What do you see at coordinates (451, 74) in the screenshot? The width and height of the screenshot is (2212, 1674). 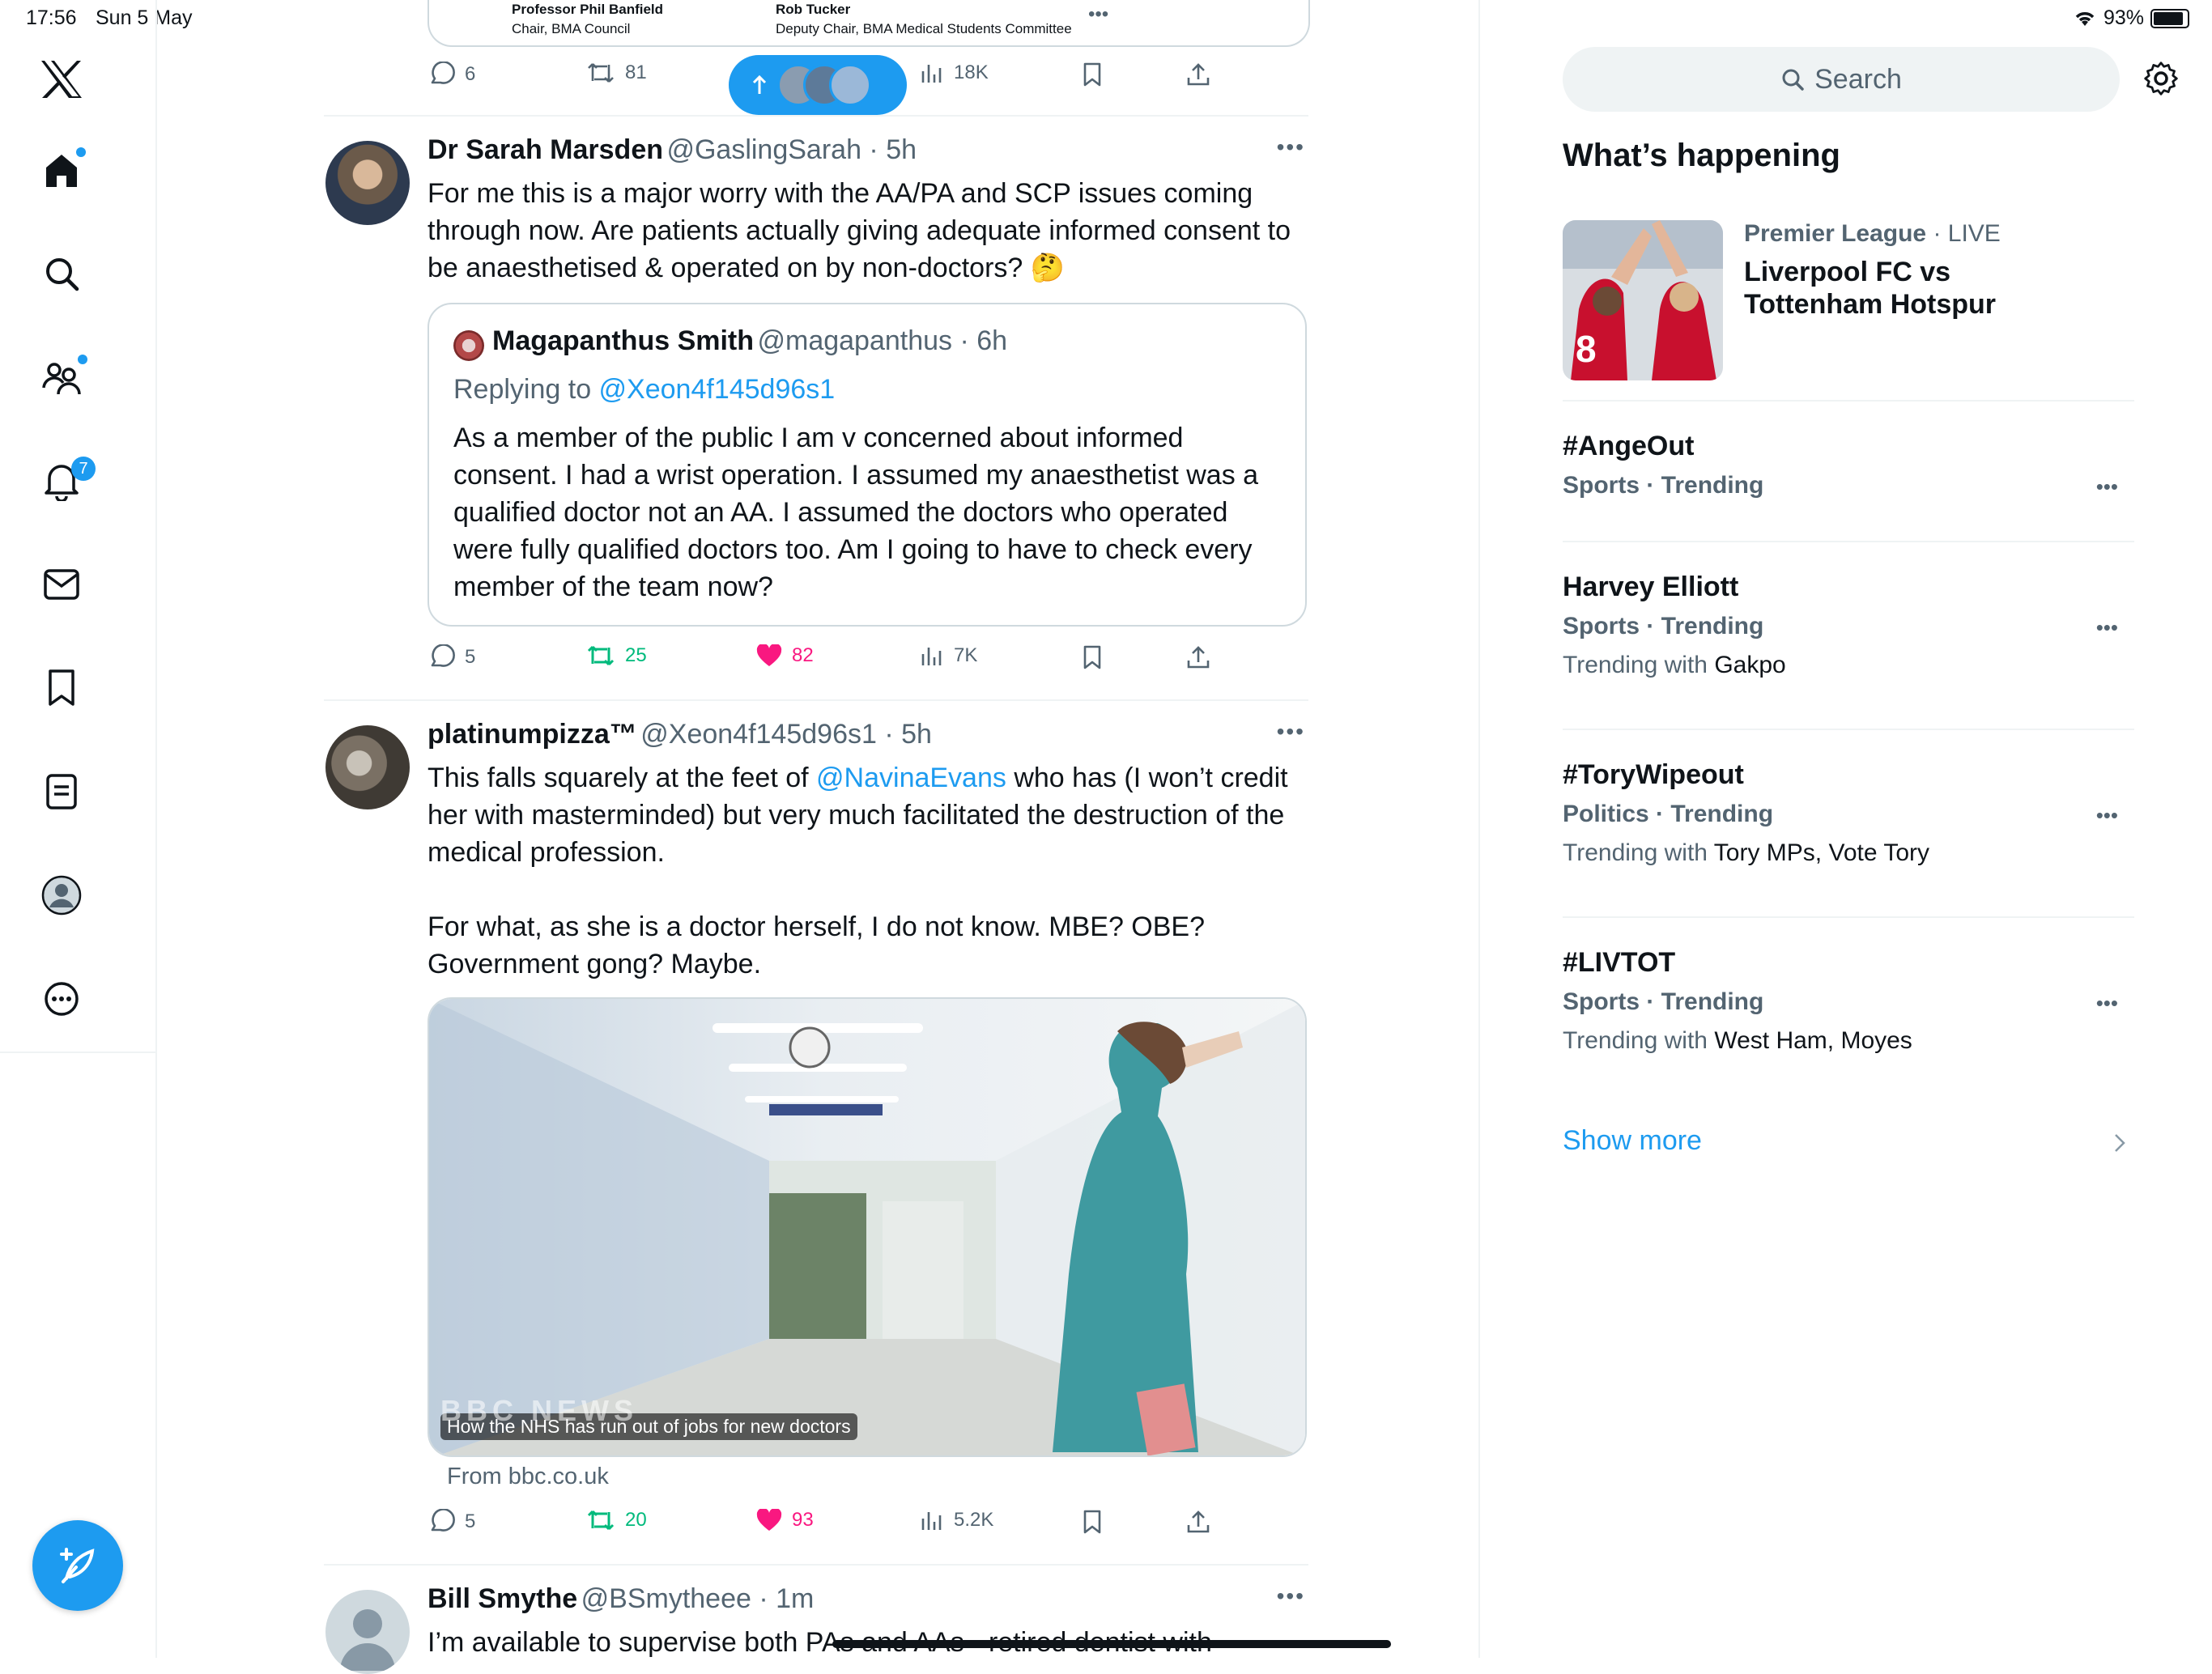 I see `reply-button: 6` at bounding box center [451, 74].